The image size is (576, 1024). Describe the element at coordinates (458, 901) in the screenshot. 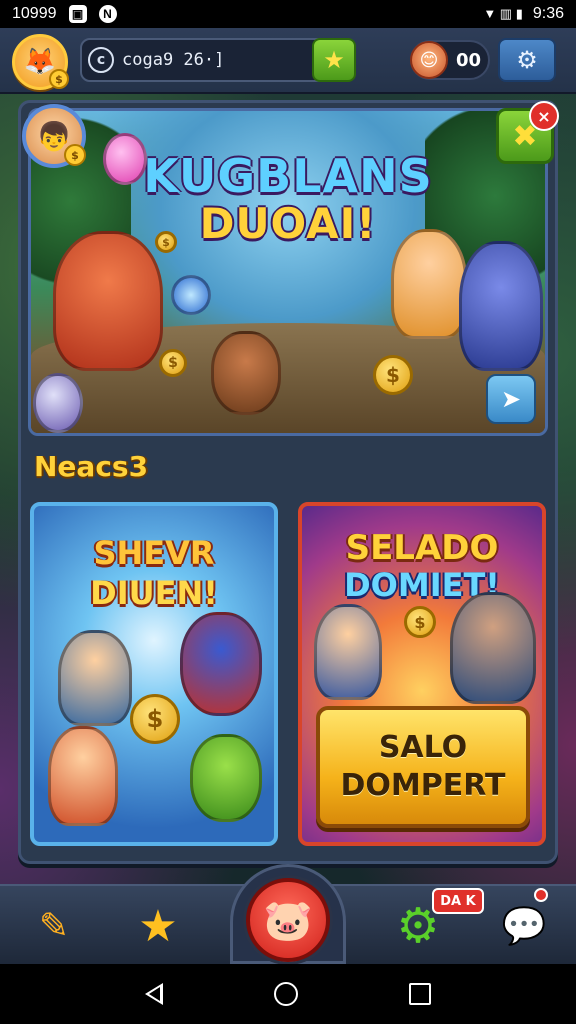

I see `nav-badge: DA K` at that location.